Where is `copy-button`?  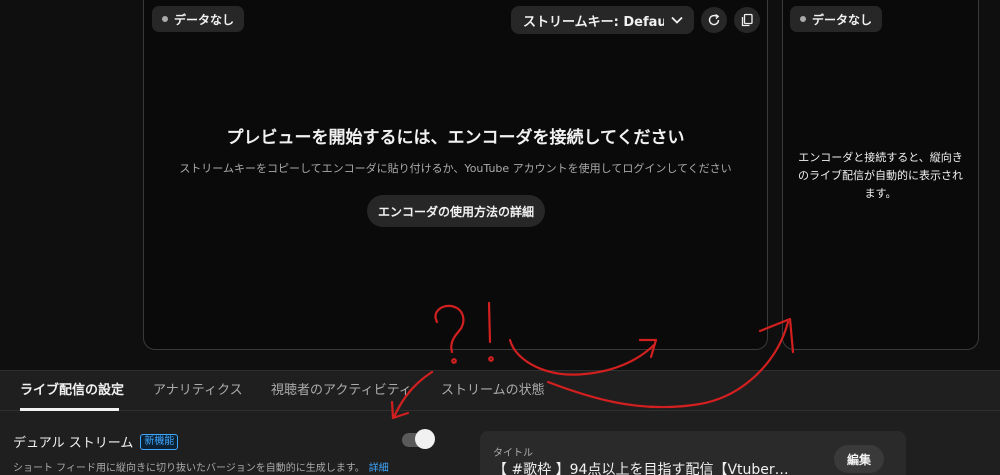
copy-button is located at coordinates (747, 20).